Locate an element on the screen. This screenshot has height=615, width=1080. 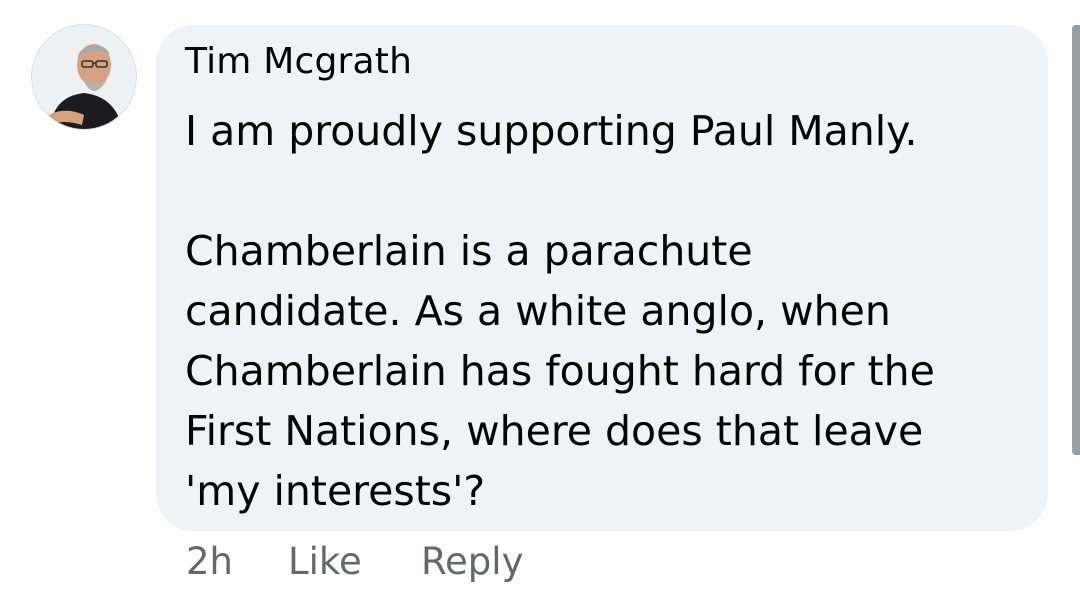
comment-line: First Nations, where does that leave is located at coordinates (554, 431).